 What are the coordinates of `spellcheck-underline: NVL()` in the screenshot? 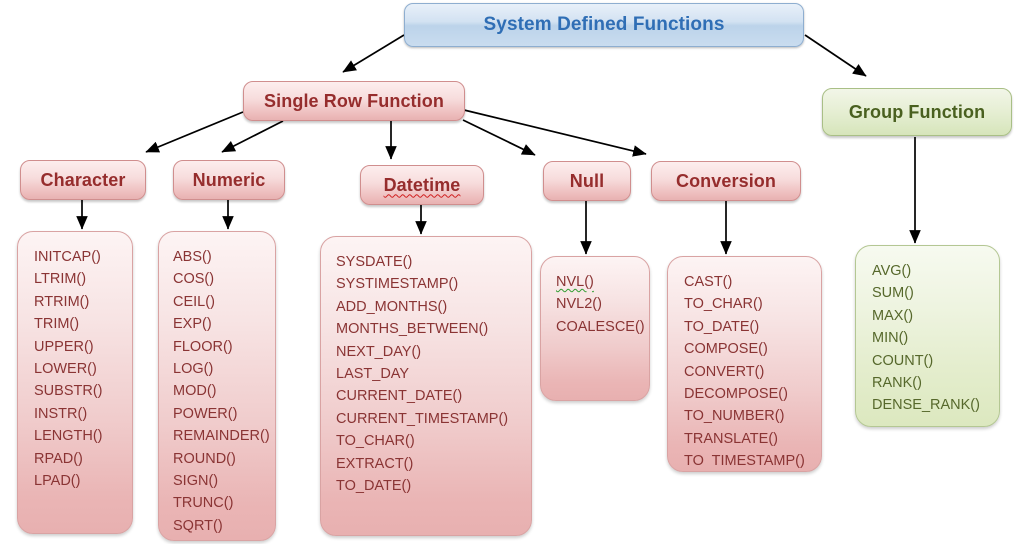 It's located at (575, 282).